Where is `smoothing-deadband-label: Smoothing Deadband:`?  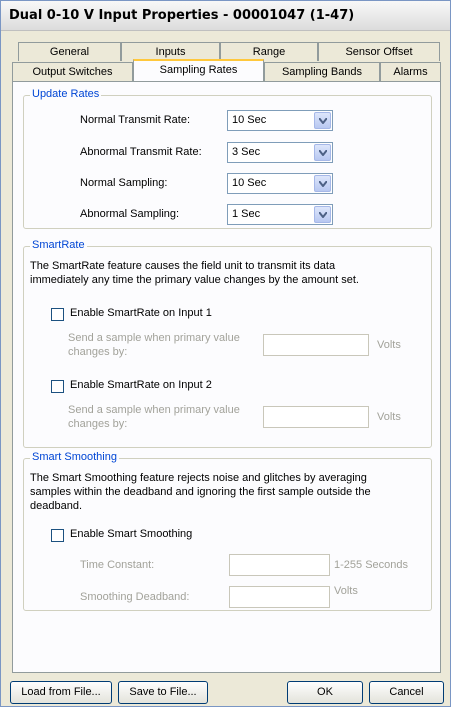 smoothing-deadband-label: Smoothing Deadband: is located at coordinates (135, 597).